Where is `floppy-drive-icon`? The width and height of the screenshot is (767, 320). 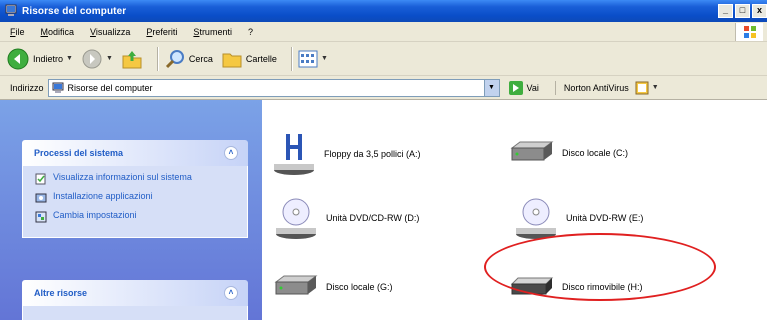 floppy-drive-icon is located at coordinates (294, 154).